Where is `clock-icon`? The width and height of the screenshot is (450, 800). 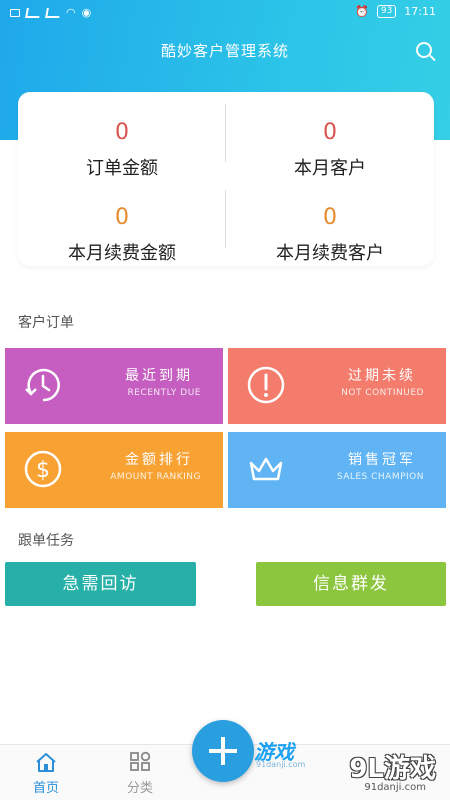
clock-icon is located at coordinates (42, 385).